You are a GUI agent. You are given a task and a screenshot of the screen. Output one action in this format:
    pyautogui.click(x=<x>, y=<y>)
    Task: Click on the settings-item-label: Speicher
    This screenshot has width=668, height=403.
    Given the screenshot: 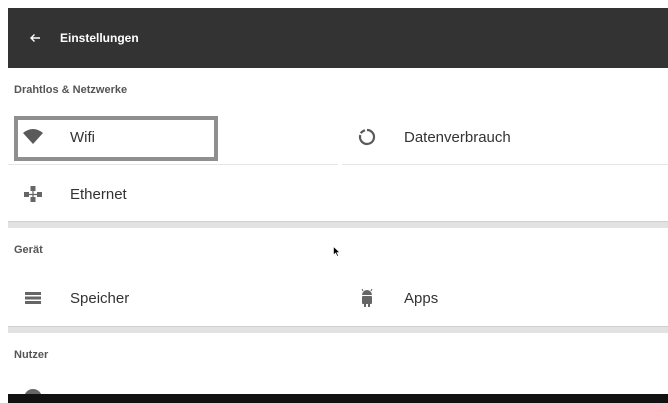 What is the action you would take?
    pyautogui.click(x=100, y=298)
    